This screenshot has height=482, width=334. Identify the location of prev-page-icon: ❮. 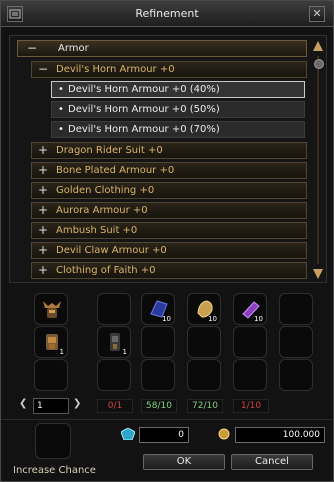
(25, 405).